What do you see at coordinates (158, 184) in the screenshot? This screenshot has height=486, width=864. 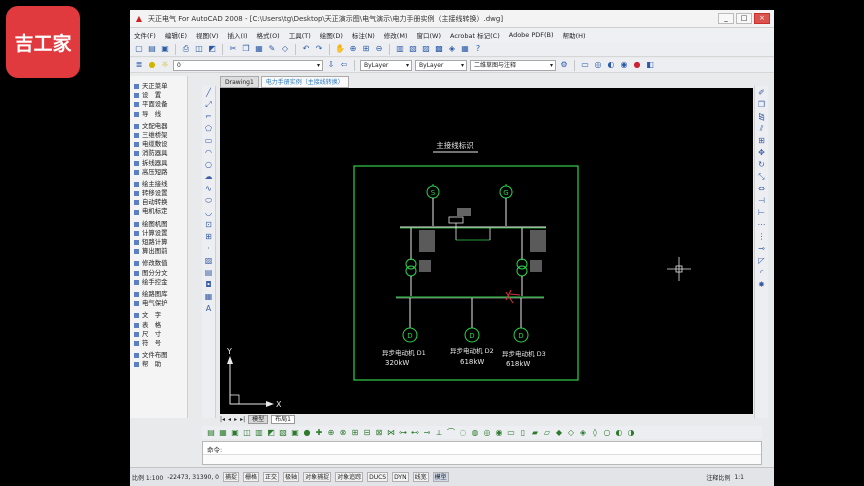 I see `screen-menu-item: 绘主接线` at bounding box center [158, 184].